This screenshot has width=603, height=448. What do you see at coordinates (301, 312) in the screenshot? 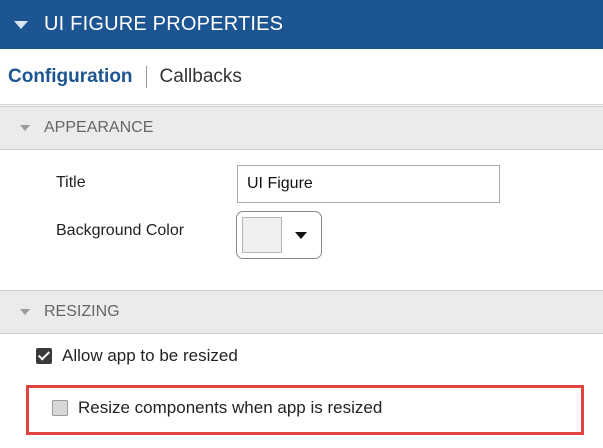
I see `resizing-section-header: RESIZING` at bounding box center [301, 312].